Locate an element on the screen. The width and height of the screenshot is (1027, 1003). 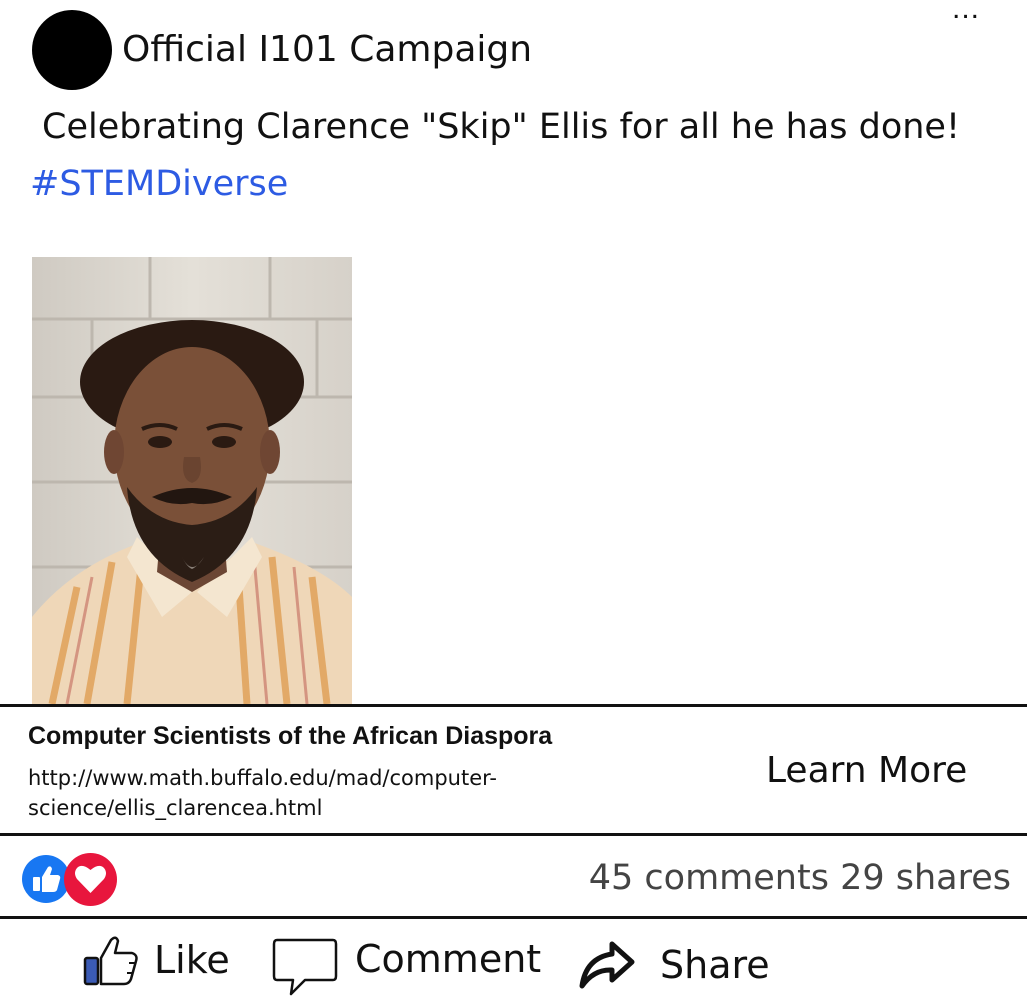
engagement-counts: 45 comments 29 shares is located at coordinates (800, 878).